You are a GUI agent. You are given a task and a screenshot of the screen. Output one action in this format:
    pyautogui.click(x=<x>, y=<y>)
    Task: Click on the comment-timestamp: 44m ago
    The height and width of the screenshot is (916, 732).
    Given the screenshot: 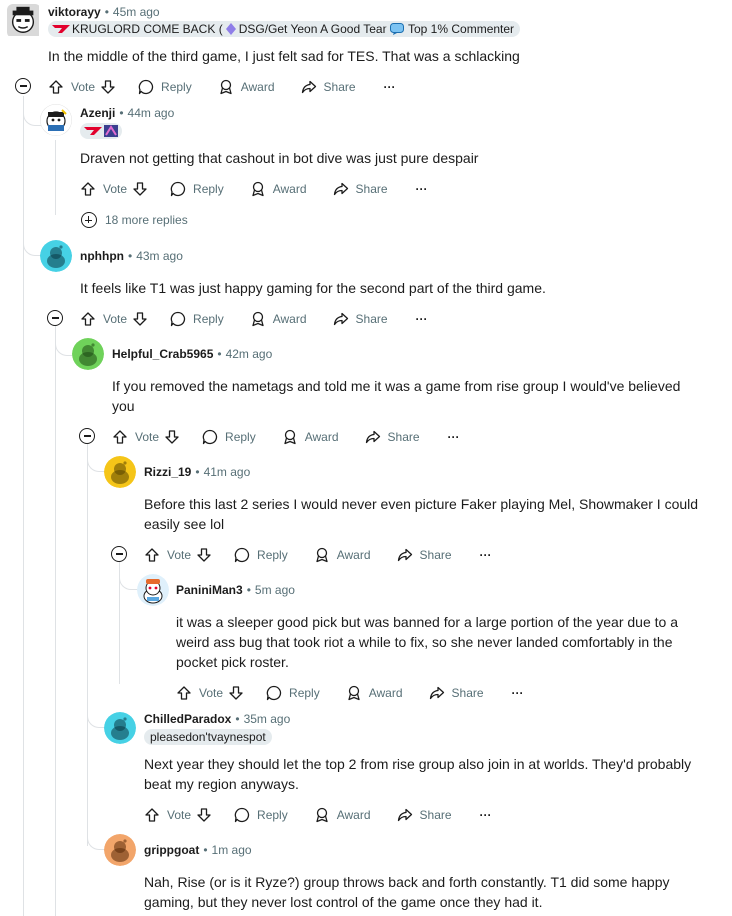 What is the action you would take?
    pyautogui.click(x=151, y=113)
    